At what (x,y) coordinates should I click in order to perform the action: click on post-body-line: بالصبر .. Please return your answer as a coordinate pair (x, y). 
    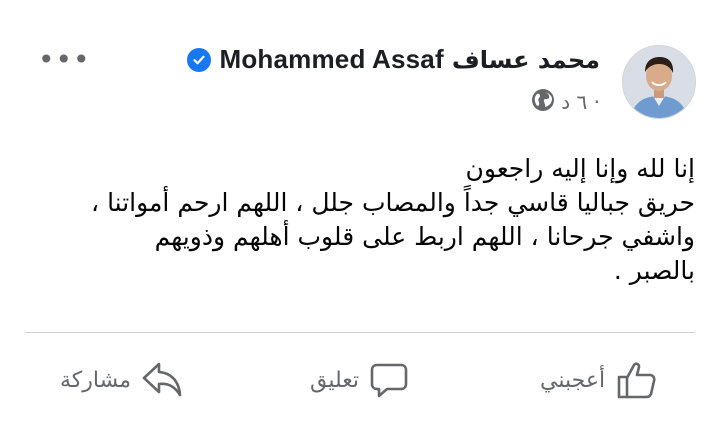
    Looking at the image, I should click on (654, 270).